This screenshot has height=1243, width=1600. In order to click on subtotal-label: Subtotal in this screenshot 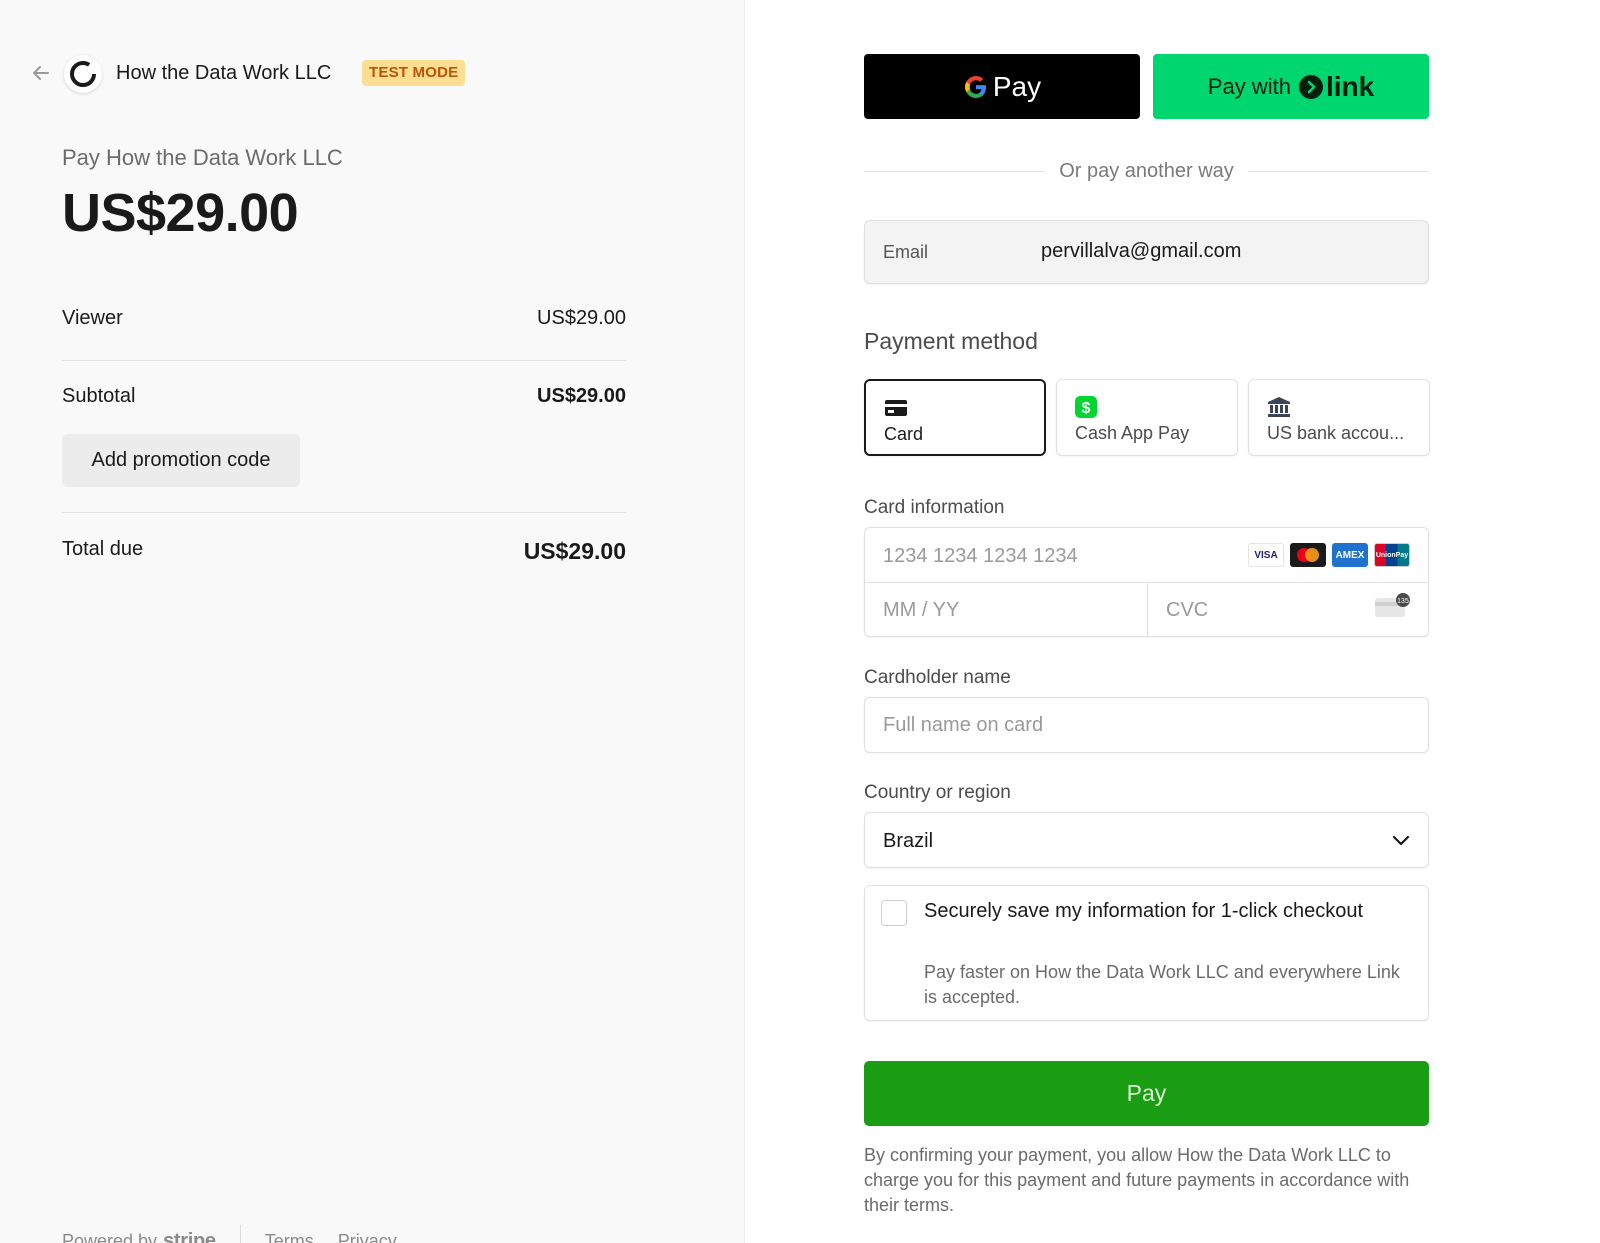, I will do `click(99, 396)`.